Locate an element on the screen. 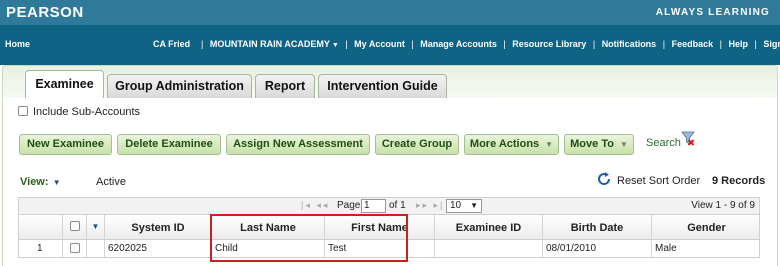  nav-user-name: CA Fried is located at coordinates (172, 44).